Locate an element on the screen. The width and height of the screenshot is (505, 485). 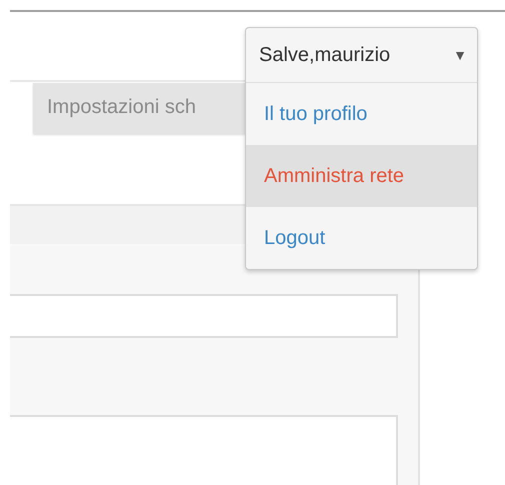
menu-item: Amministra rete is located at coordinates (361, 176).